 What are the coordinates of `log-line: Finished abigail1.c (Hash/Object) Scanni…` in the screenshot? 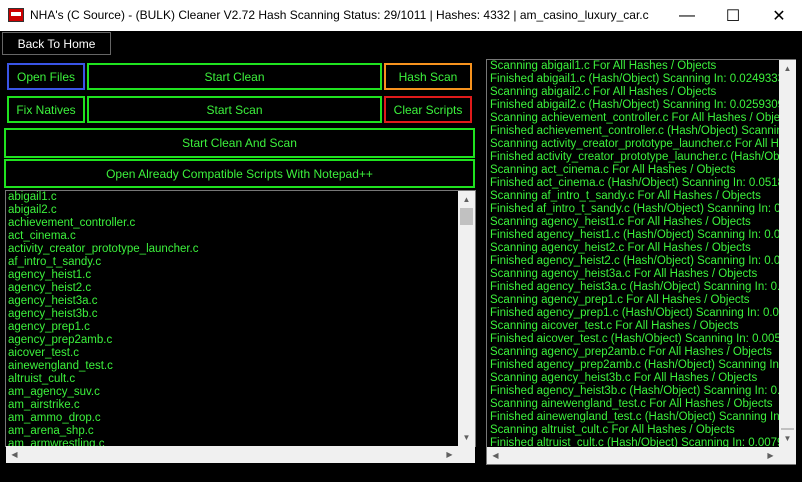 It's located at (643, 79).